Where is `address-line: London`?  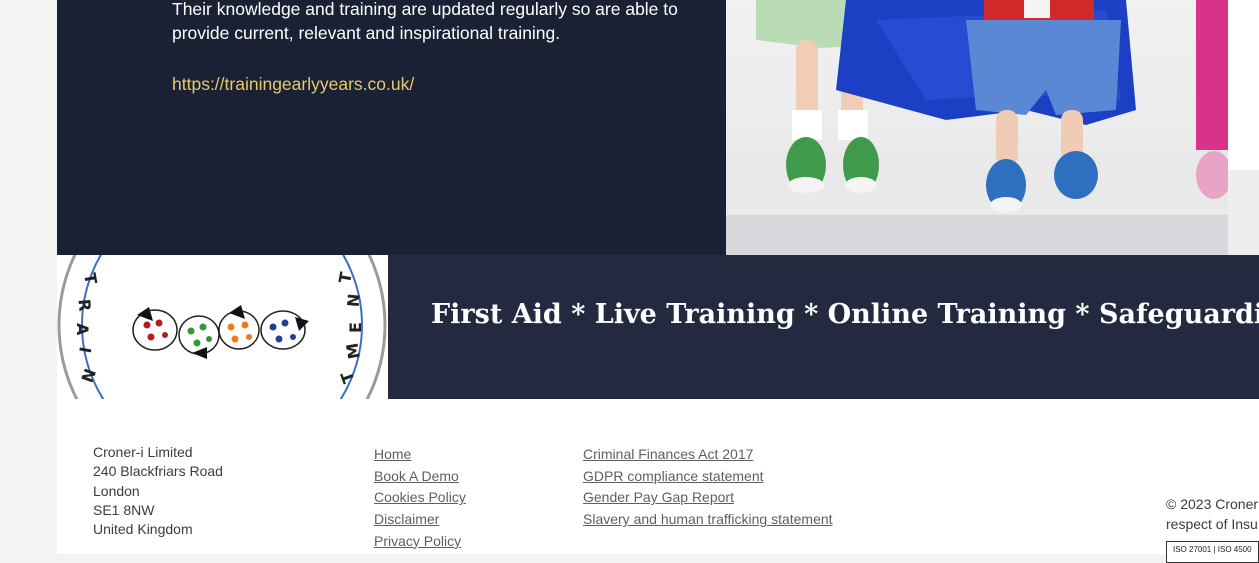 address-line: London is located at coordinates (116, 490).